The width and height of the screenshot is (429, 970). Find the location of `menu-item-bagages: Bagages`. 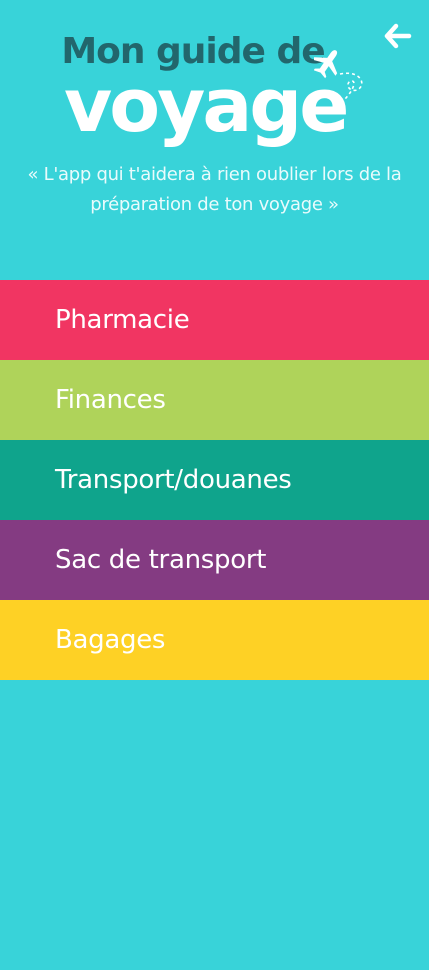

menu-item-bagages: Bagages is located at coordinates (214, 640).